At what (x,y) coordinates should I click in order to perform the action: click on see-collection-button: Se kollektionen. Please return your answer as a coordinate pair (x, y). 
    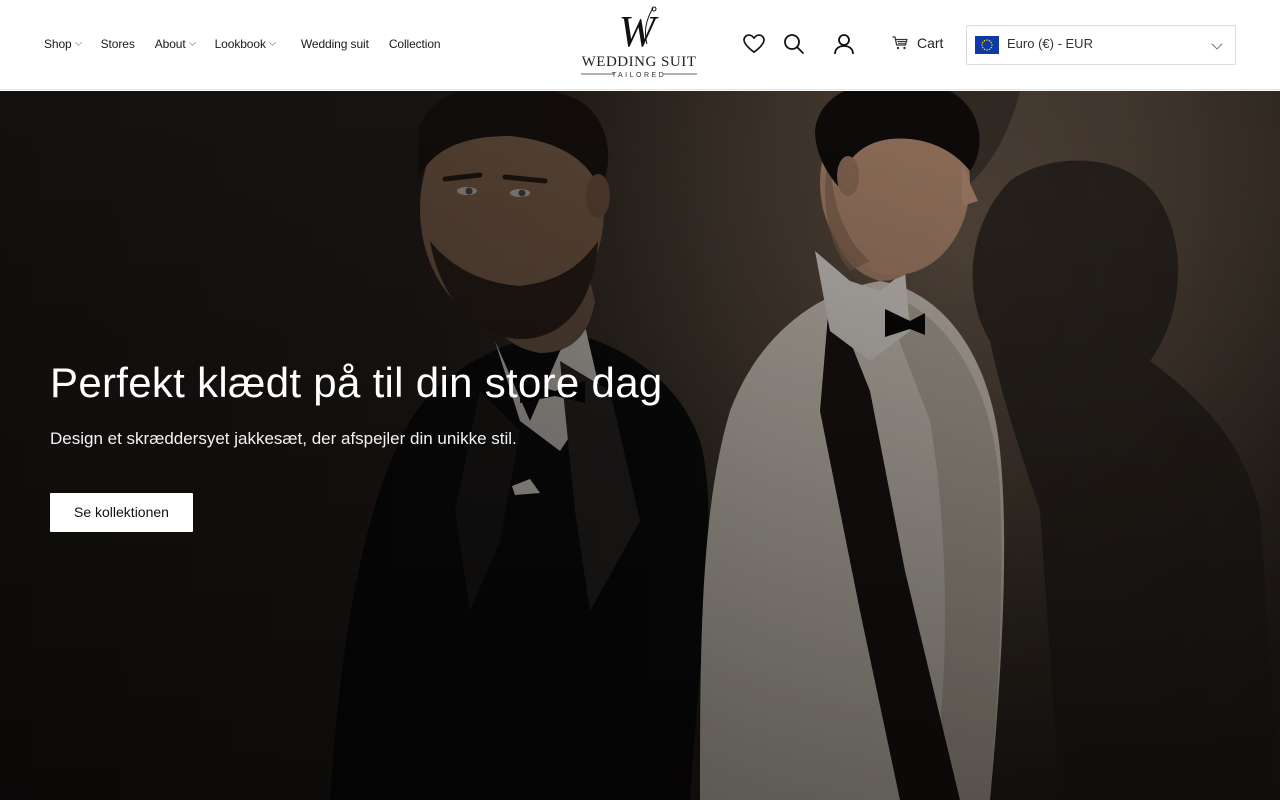
    Looking at the image, I should click on (121, 512).